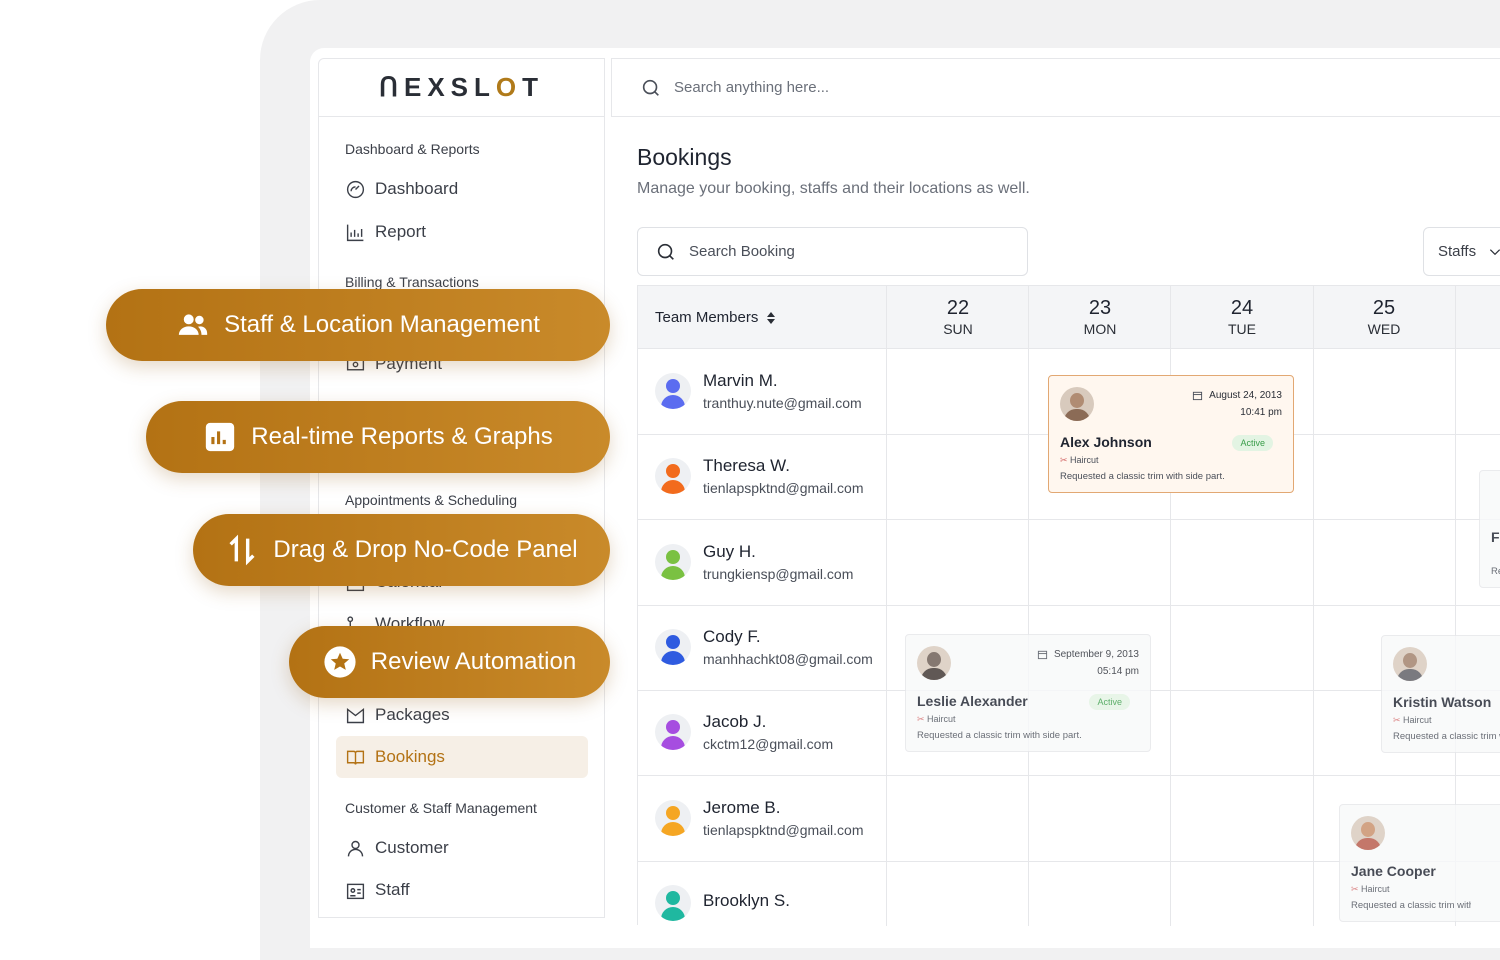  Describe the element at coordinates (1495, 251) in the screenshot. I see `chevron-down-icon` at that location.